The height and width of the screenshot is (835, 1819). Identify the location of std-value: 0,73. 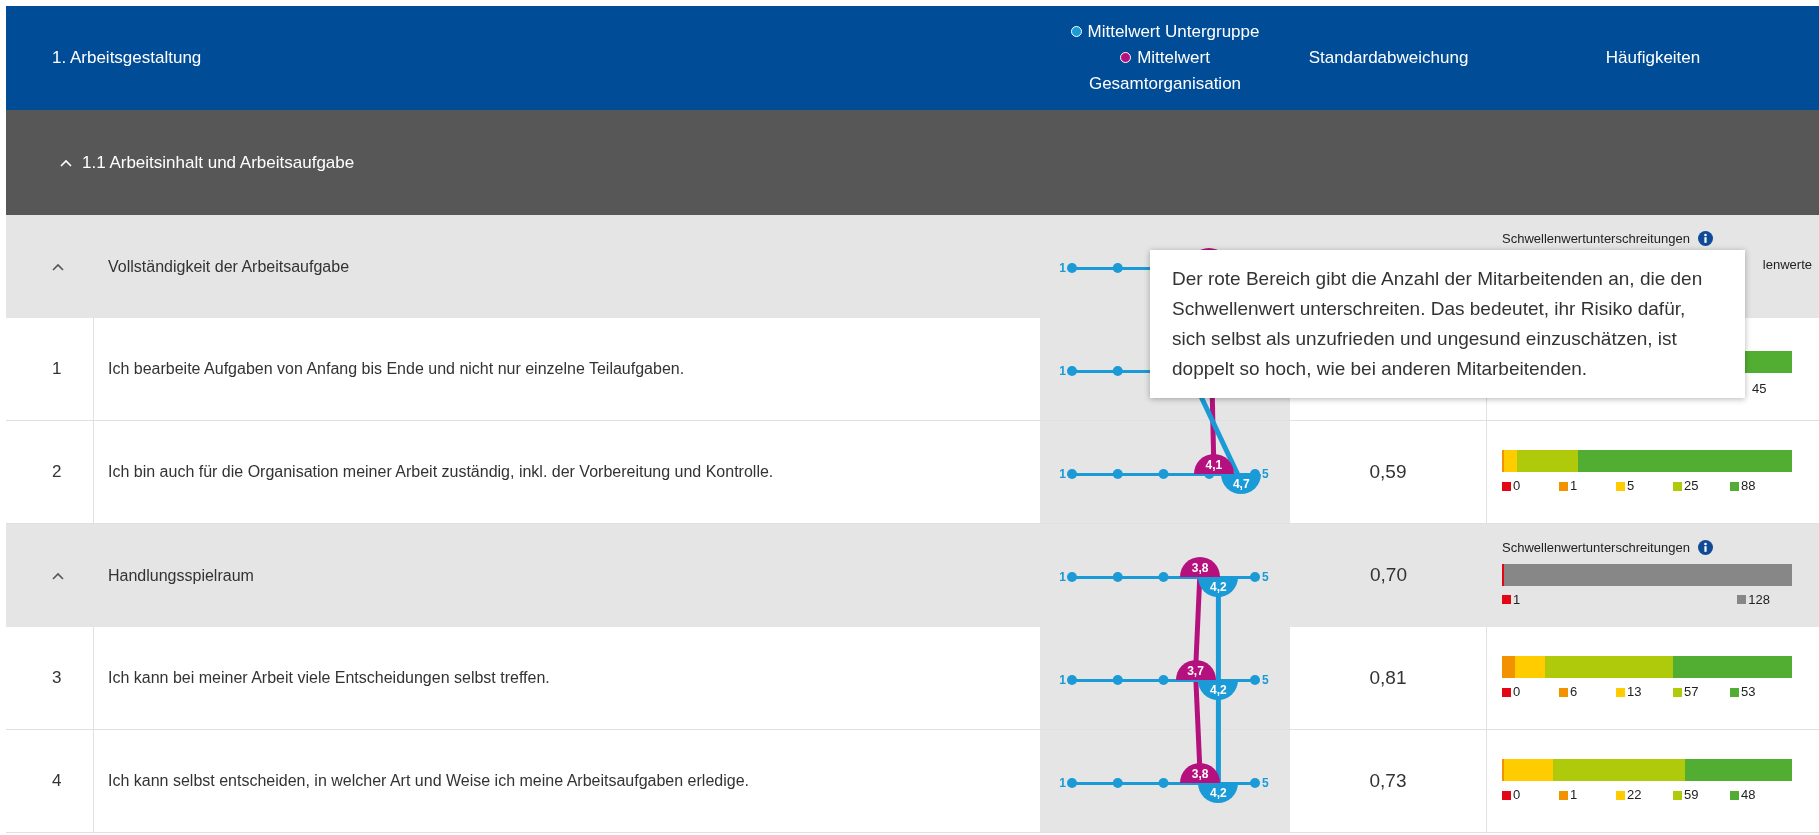
(1388, 780).